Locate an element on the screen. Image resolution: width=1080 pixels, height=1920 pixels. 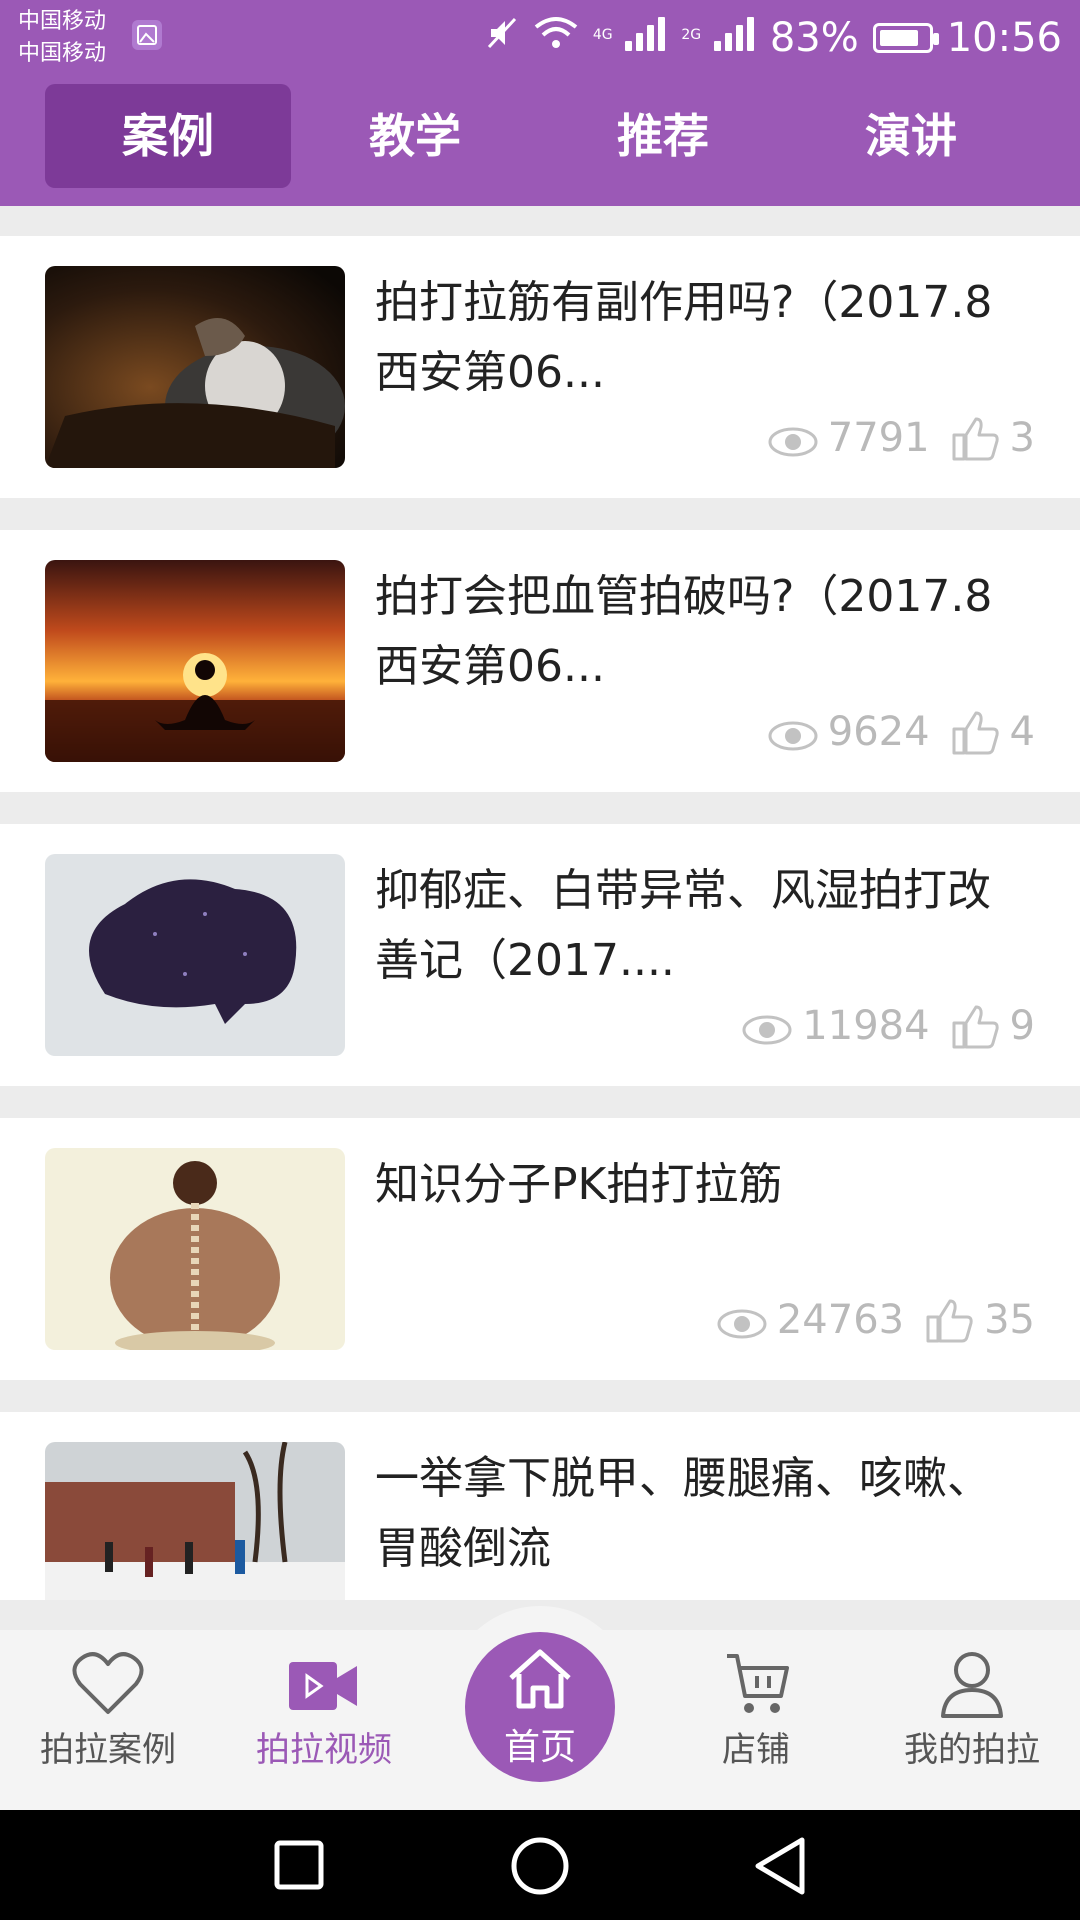
like-count: 9 is located at coordinates (1022, 1026).